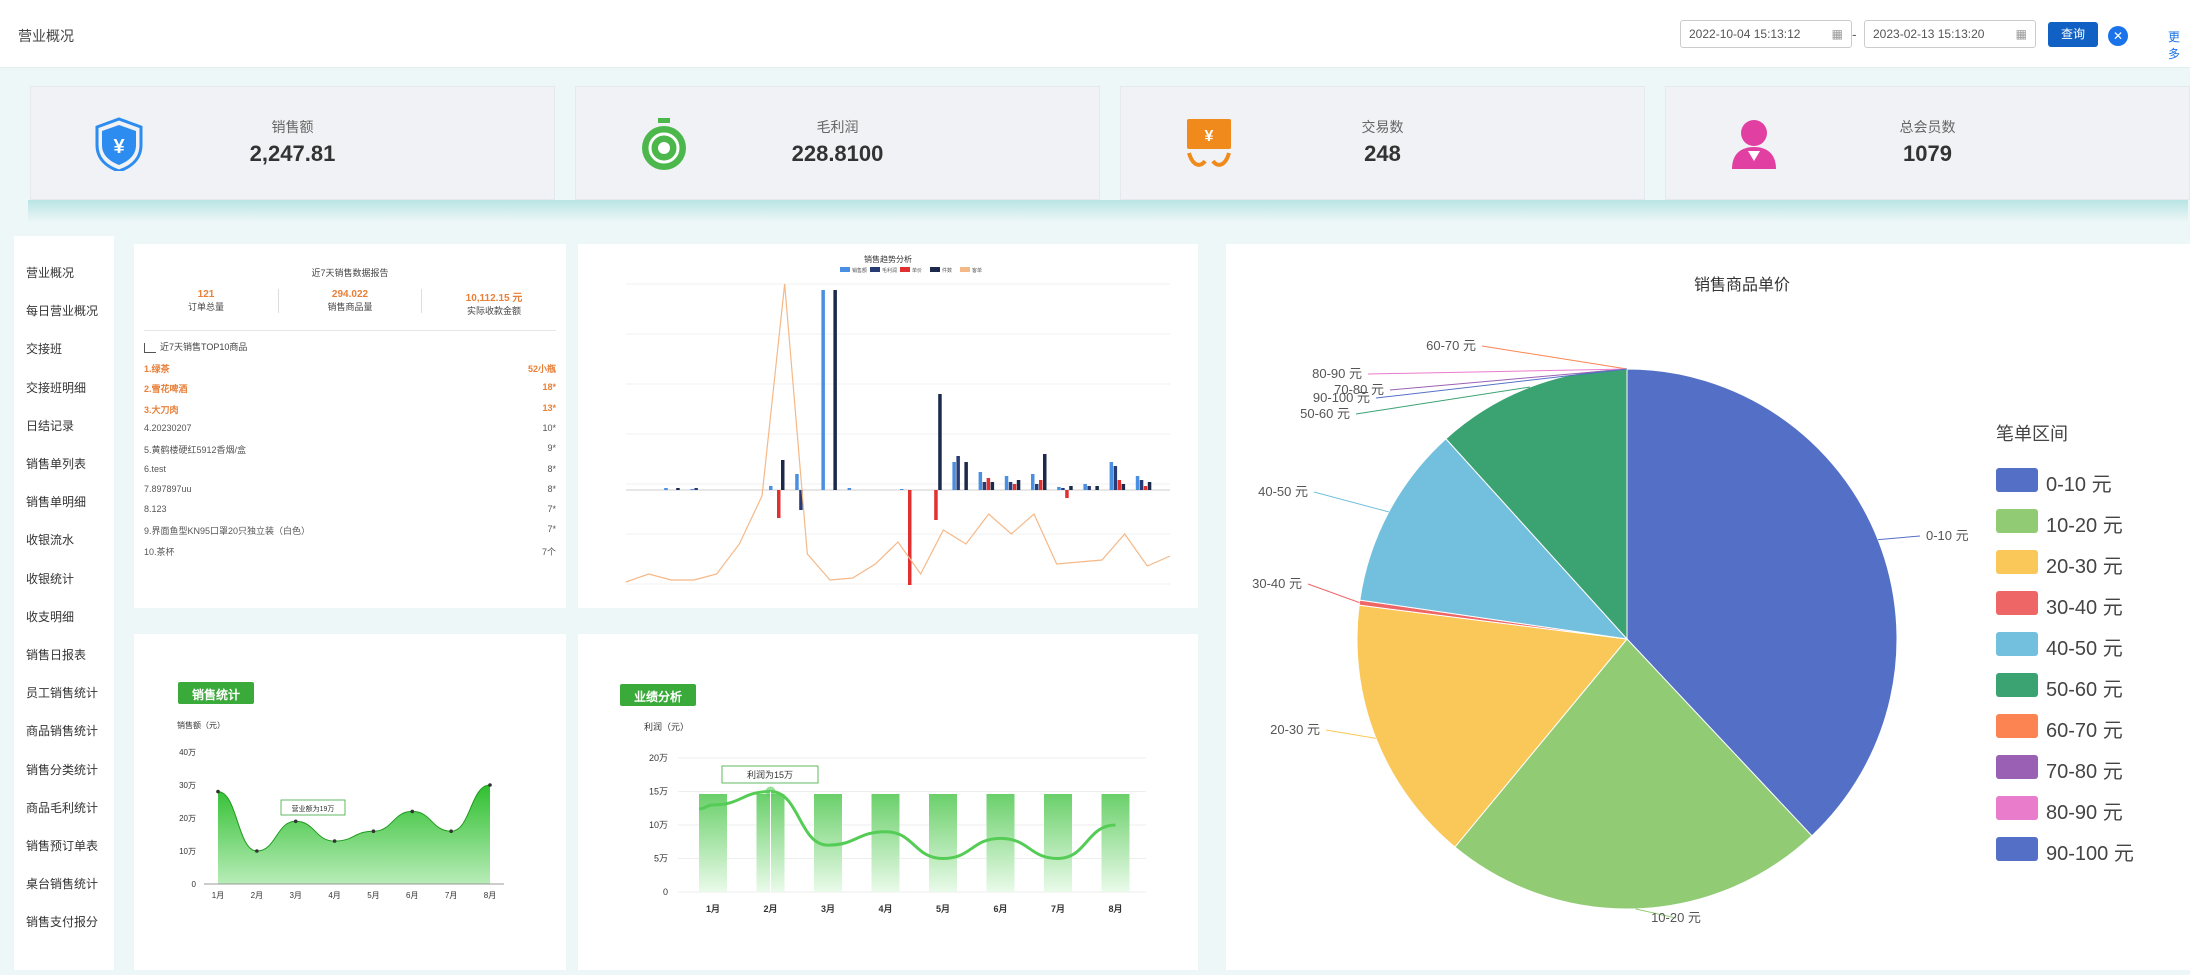 The height and width of the screenshot is (975, 2190). I want to click on sidebar-item: 桌台销售统计, so click(62, 883).